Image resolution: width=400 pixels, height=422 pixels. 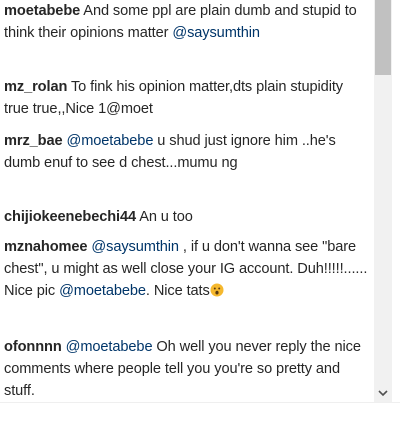 I want to click on comment-username-link: mznahomee, so click(x=46, y=247).